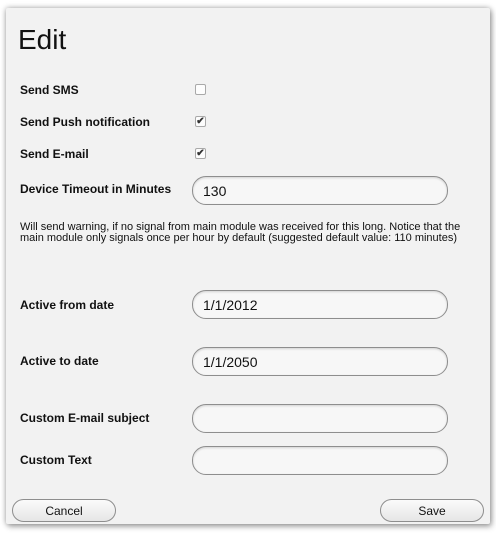 The image size is (496, 534). Describe the element at coordinates (56, 460) in the screenshot. I see `custom-text-label: Custom Text` at that location.